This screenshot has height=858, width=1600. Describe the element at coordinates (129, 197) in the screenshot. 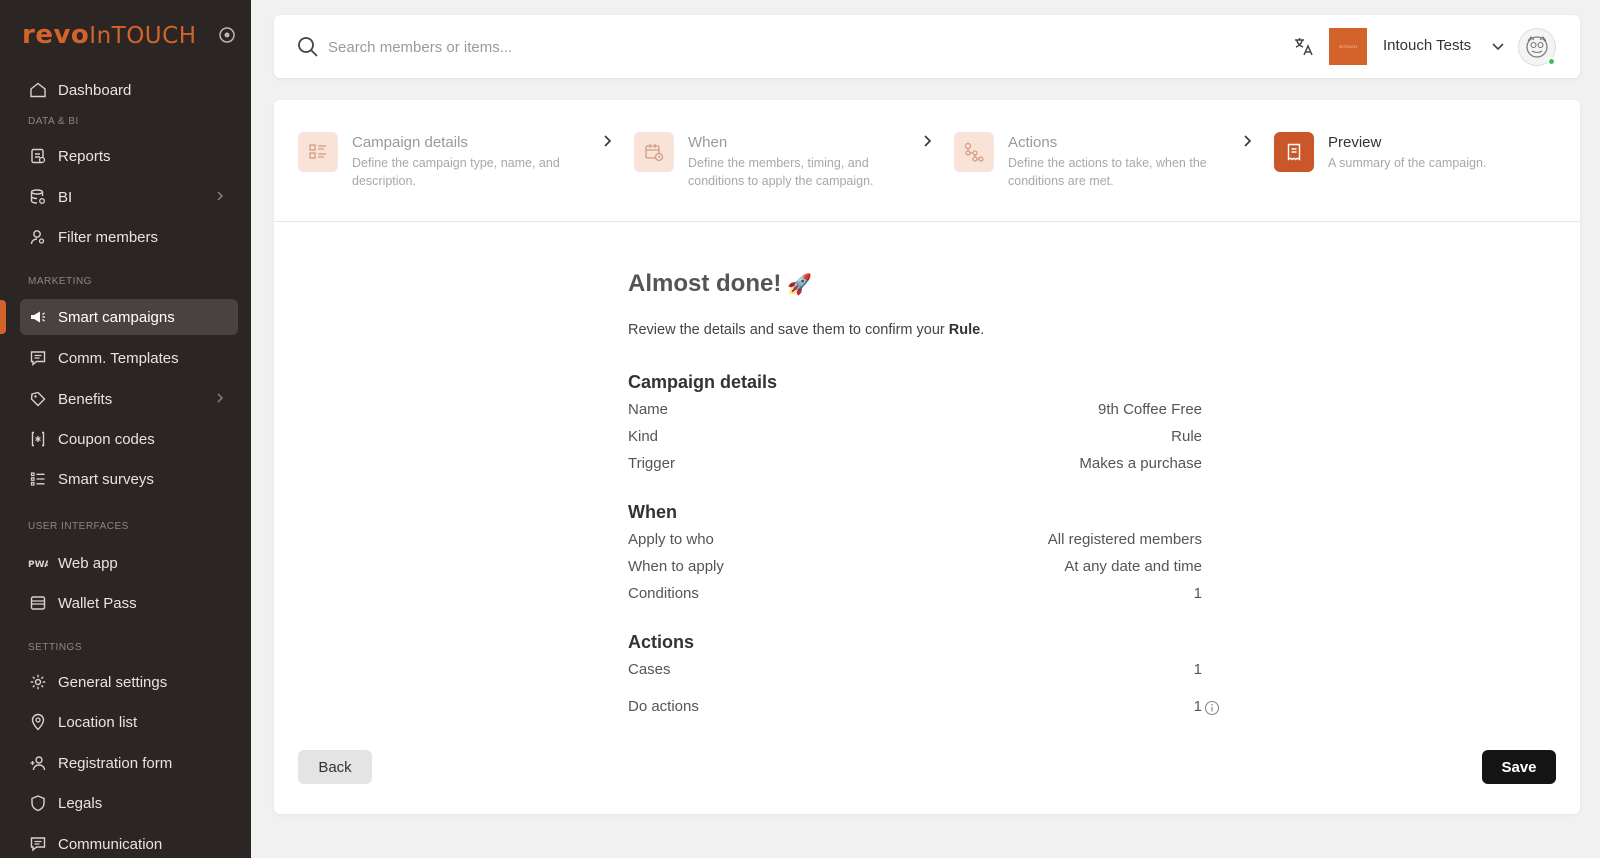

I see `sidebar-item-bi: BI` at that location.